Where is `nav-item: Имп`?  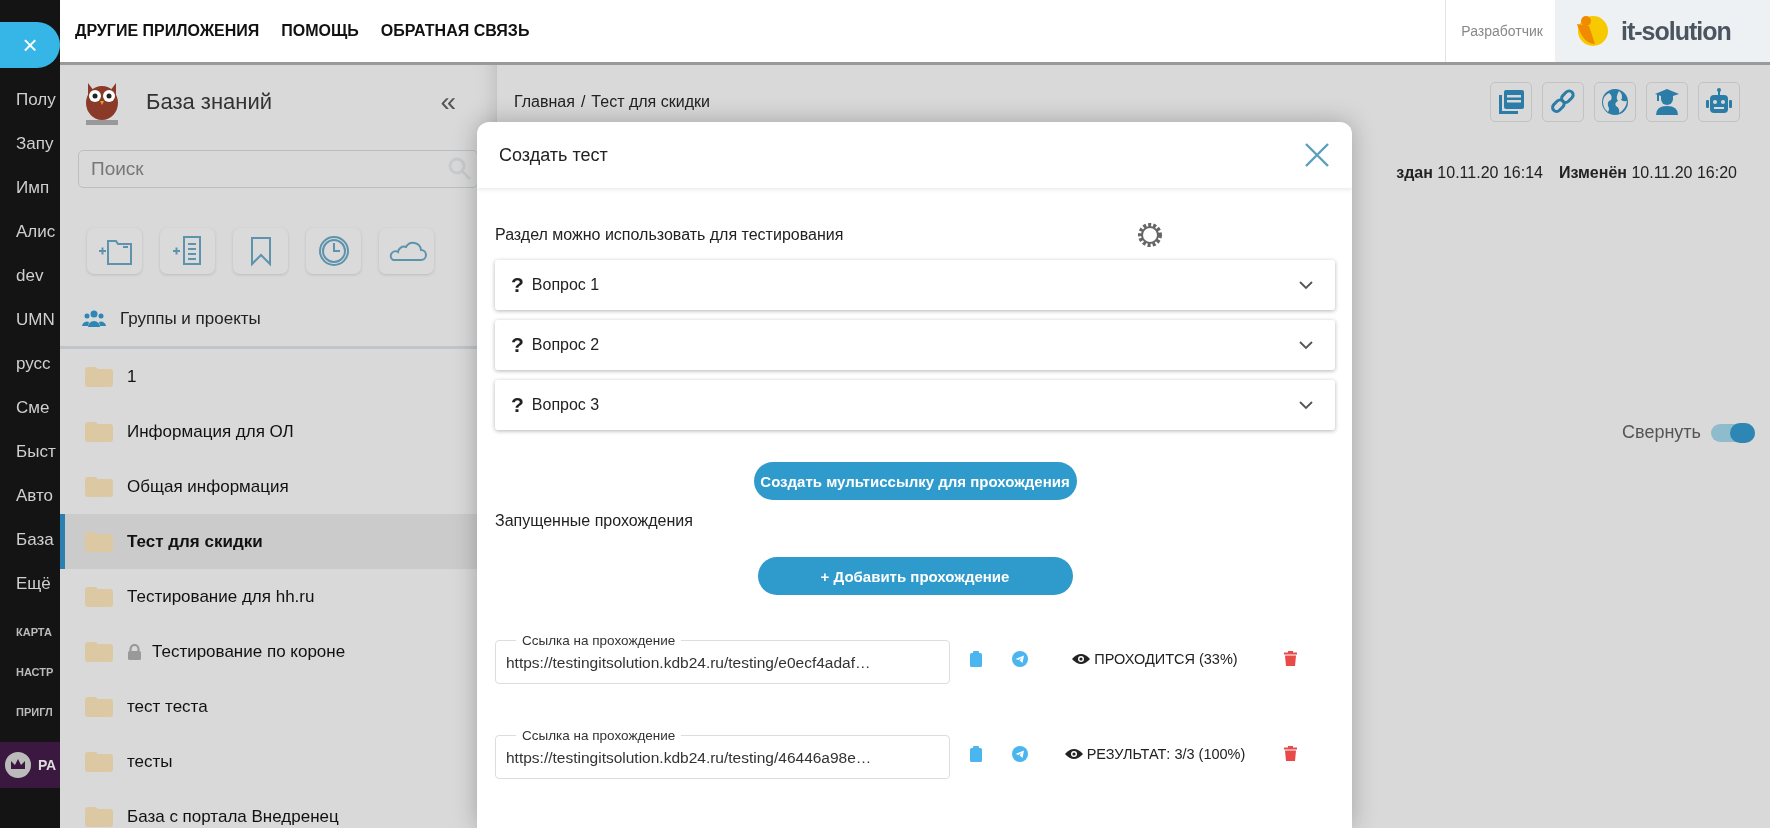
nav-item: Имп is located at coordinates (38, 189).